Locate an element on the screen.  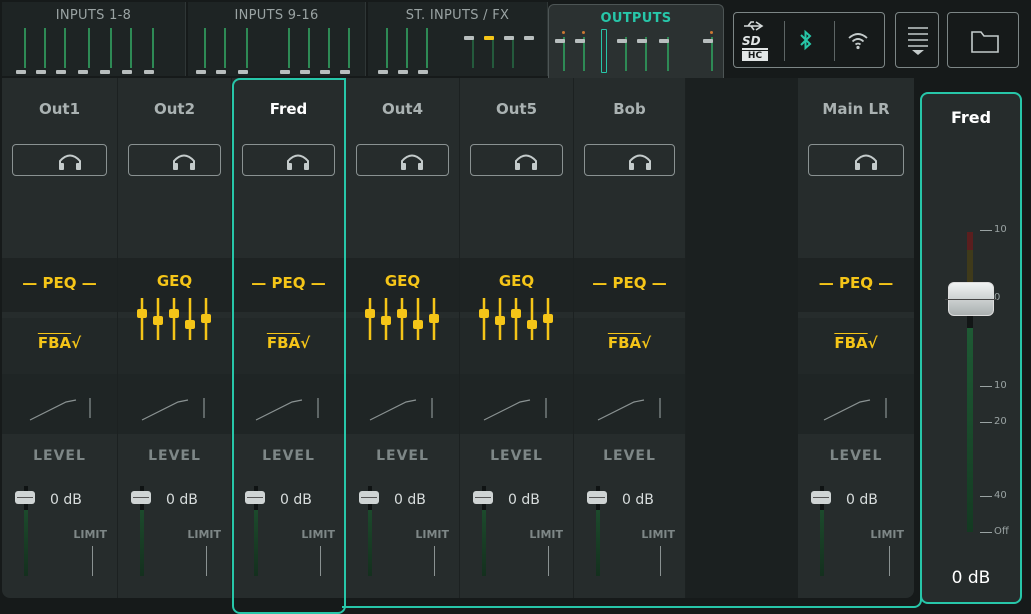
tab-label: INPUTS 9-16 is located at coordinates (276, 15).